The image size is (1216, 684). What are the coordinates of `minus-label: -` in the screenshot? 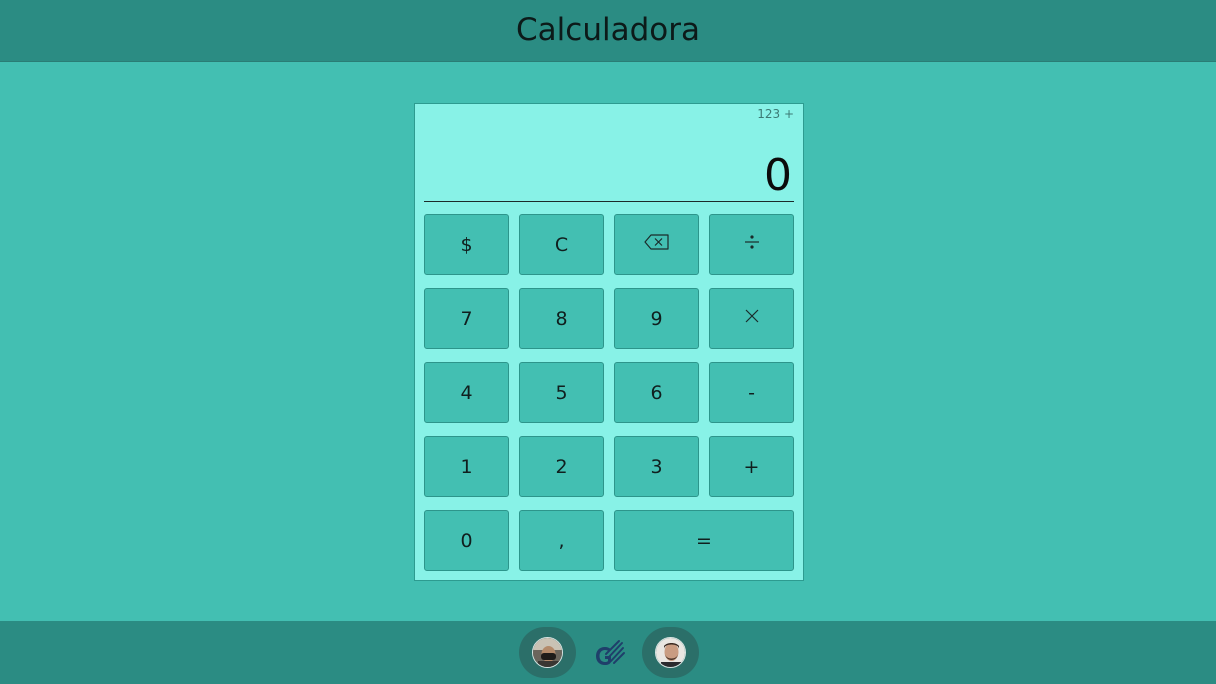 It's located at (751, 392).